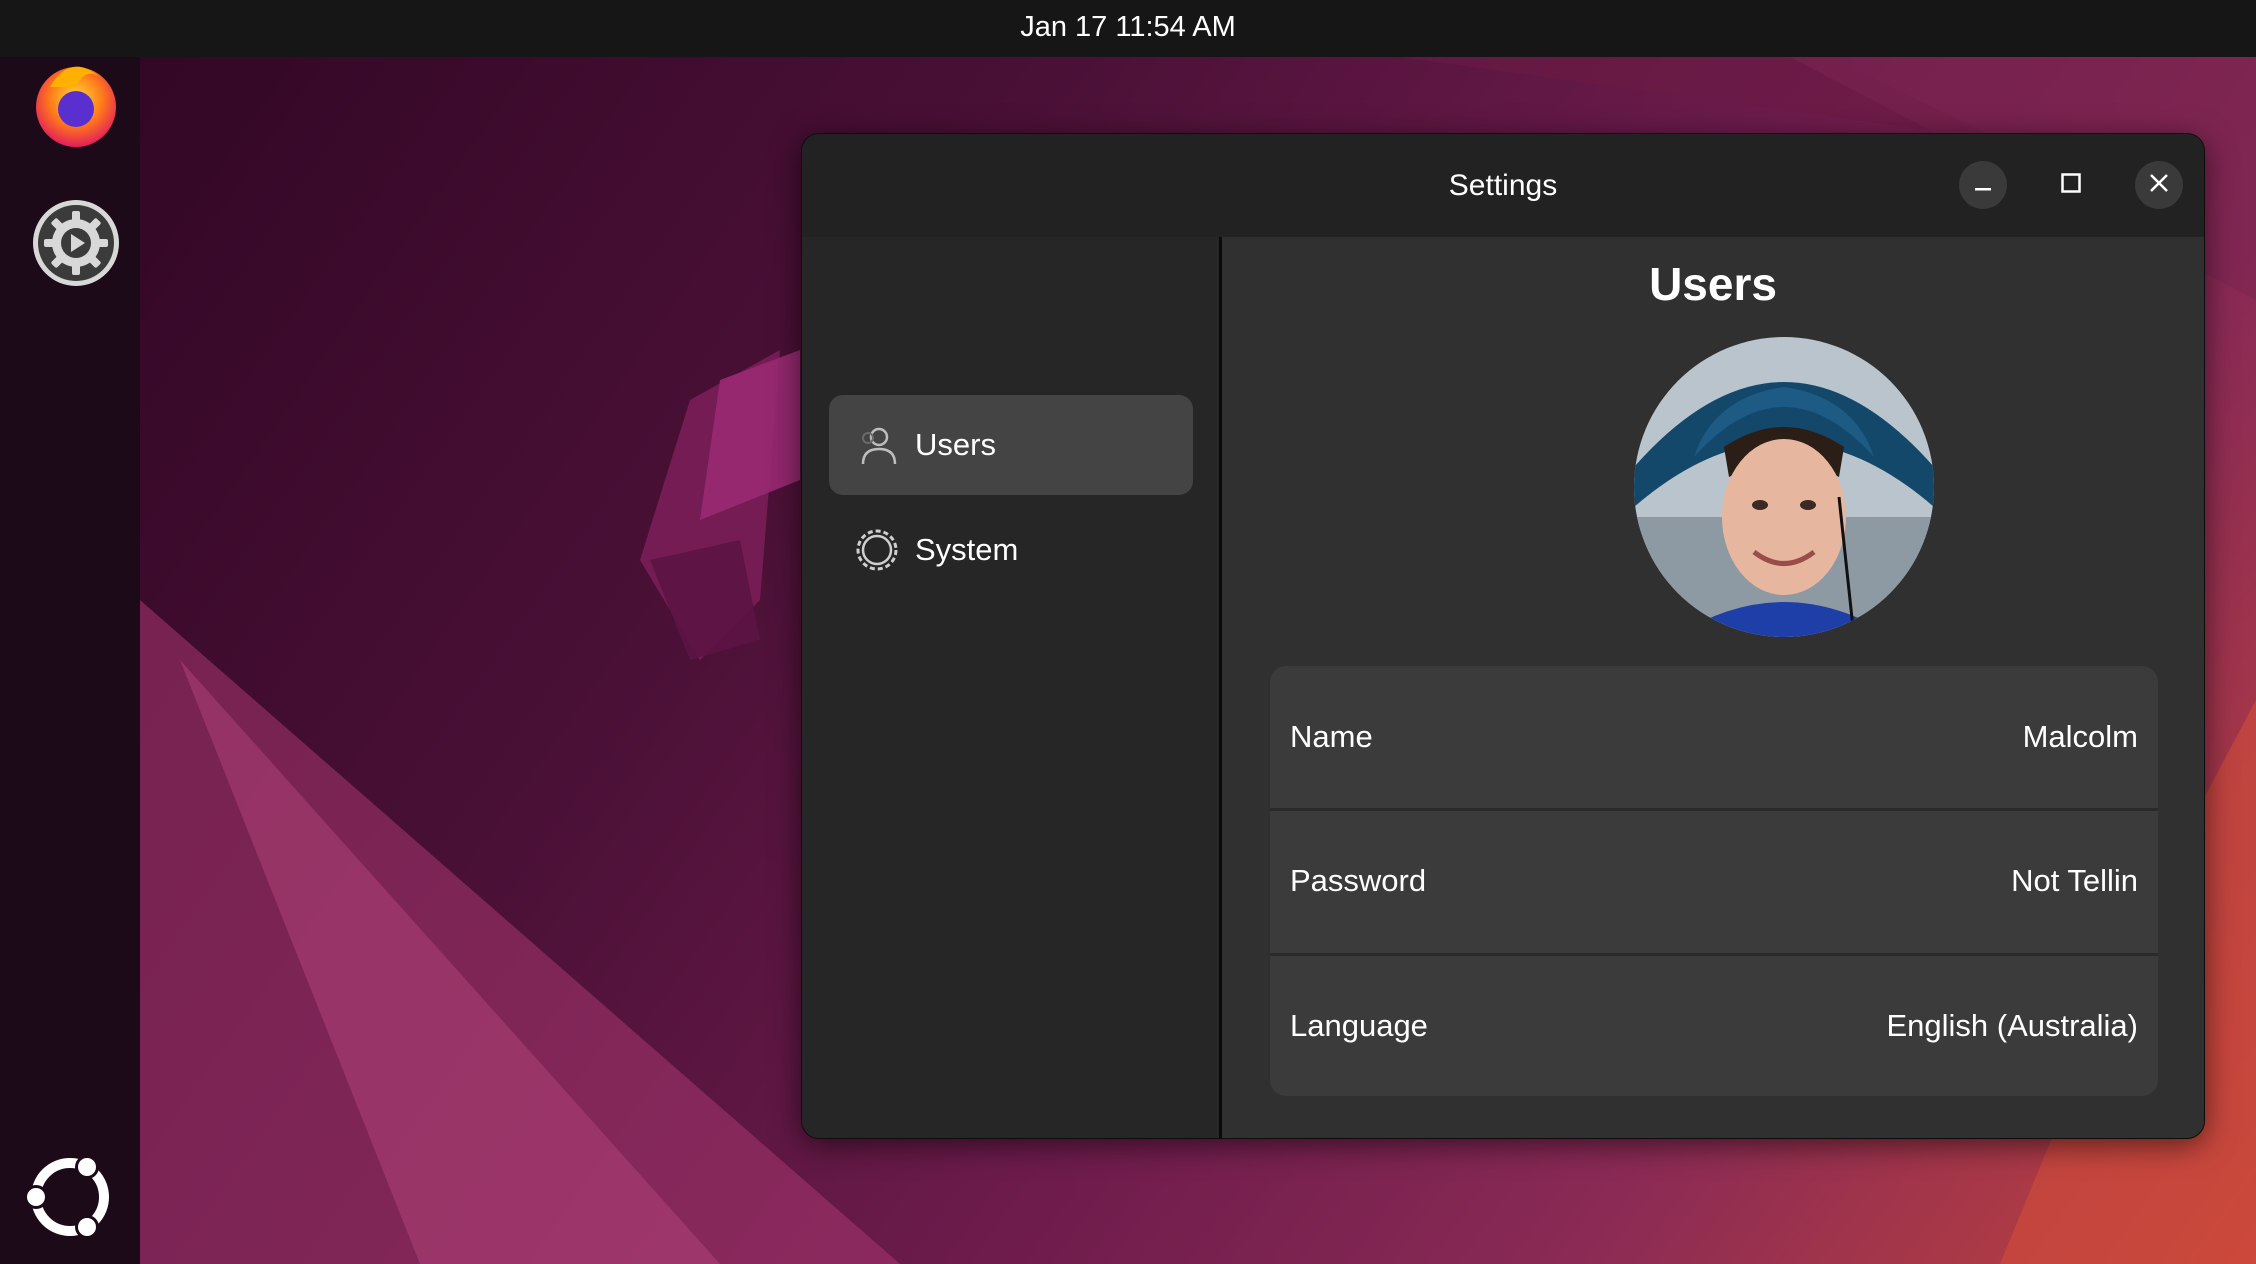 This screenshot has width=2256, height=1264. I want to click on user-icon, so click(877, 445).